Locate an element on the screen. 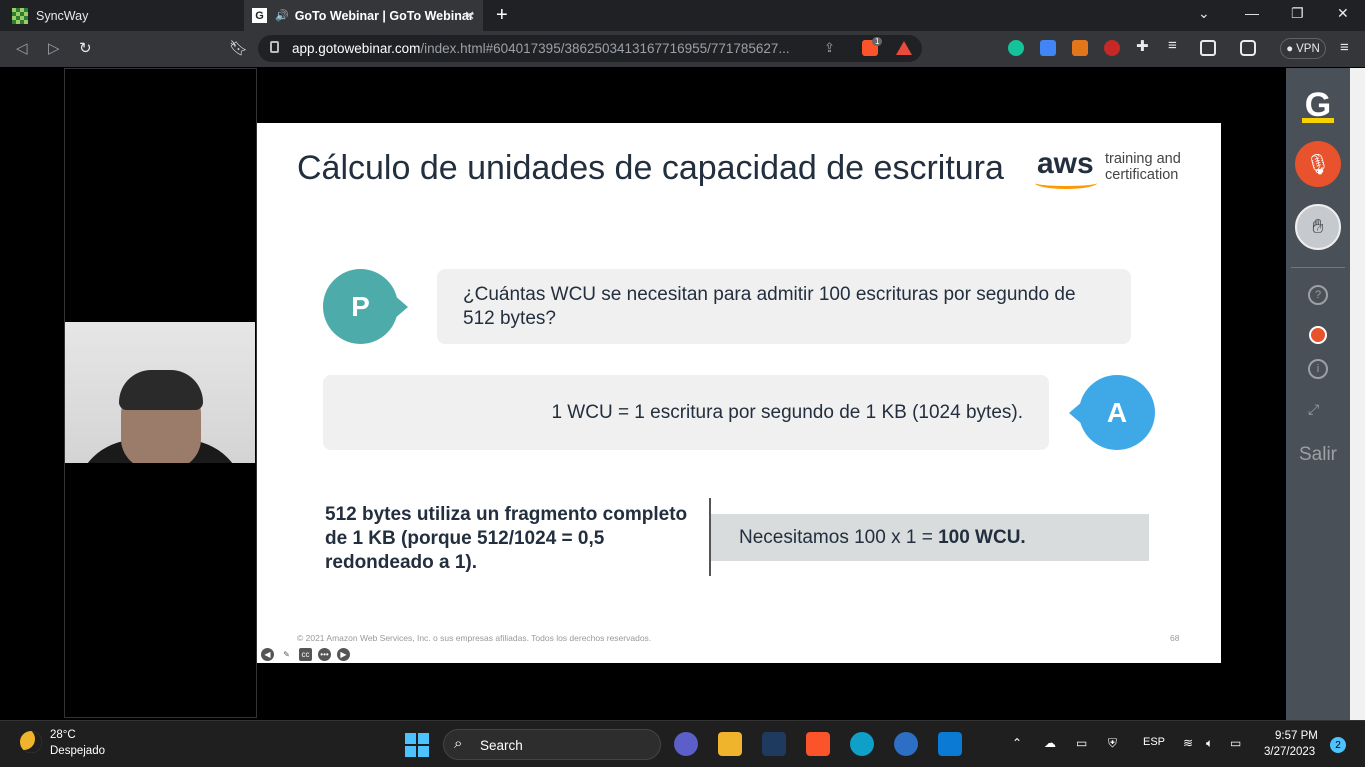 This screenshot has width=1365, height=767. brave-browser-icon is located at coordinates (818, 744).